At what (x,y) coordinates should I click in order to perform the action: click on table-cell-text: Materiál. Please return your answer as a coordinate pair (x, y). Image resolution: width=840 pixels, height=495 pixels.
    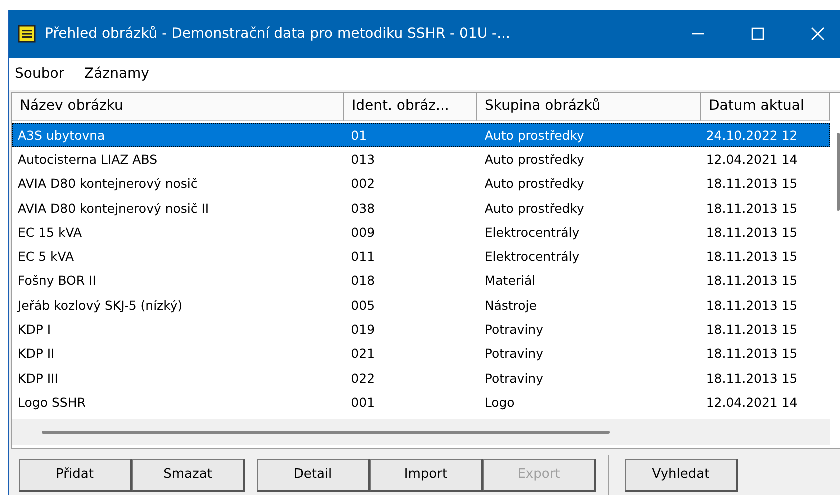
    Looking at the image, I should click on (510, 280).